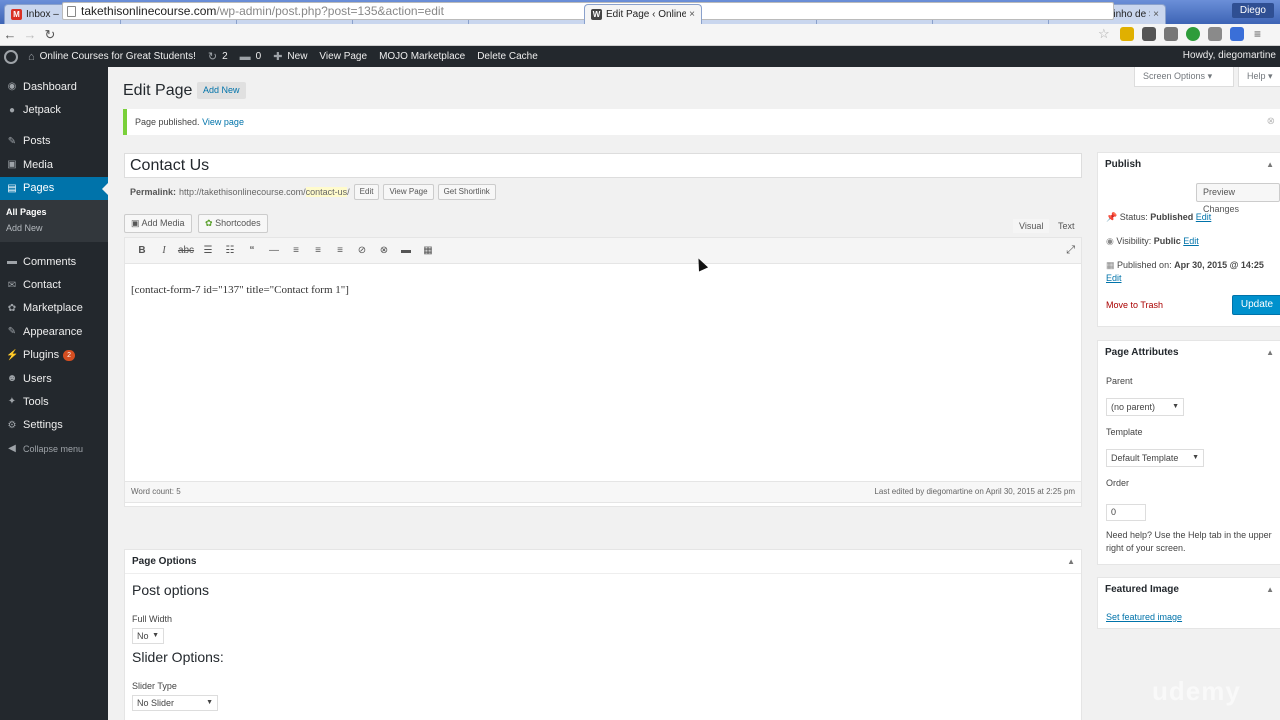 The width and height of the screenshot is (1280, 720). I want to click on admin-bar-account: Howdy, diegomartine, so click(1229, 55).